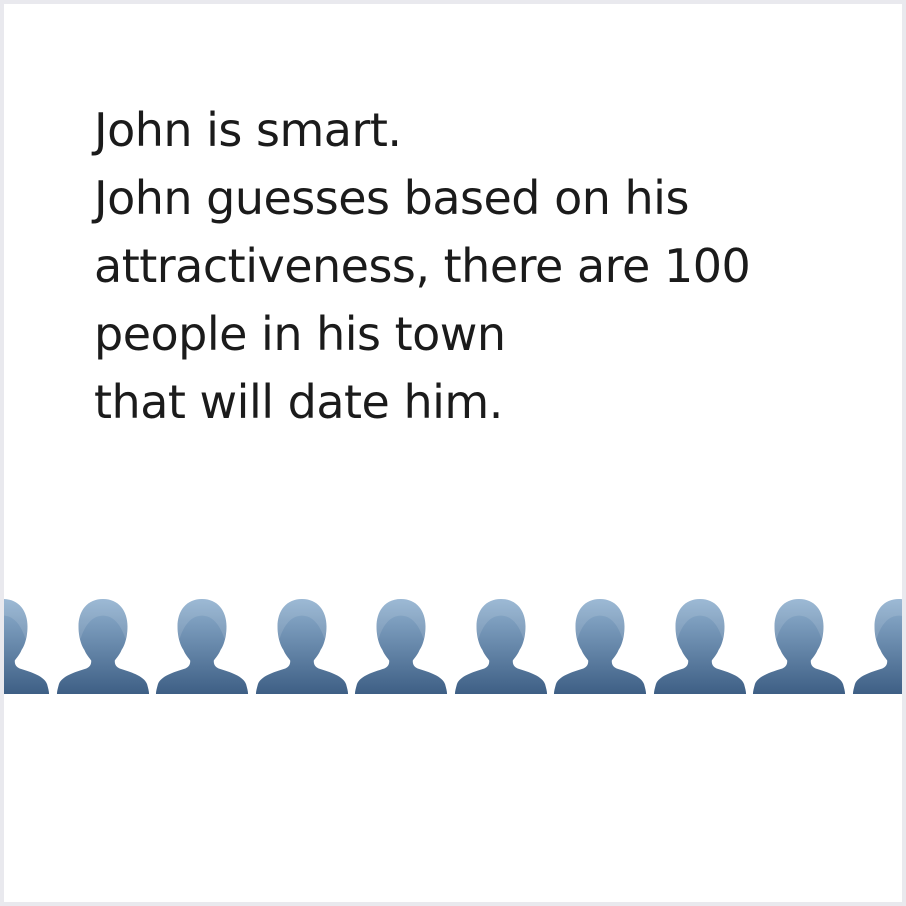 This screenshot has width=906, height=906. Describe the element at coordinates (300, 334) in the screenshot. I see `text-line-4: people in his town` at that location.